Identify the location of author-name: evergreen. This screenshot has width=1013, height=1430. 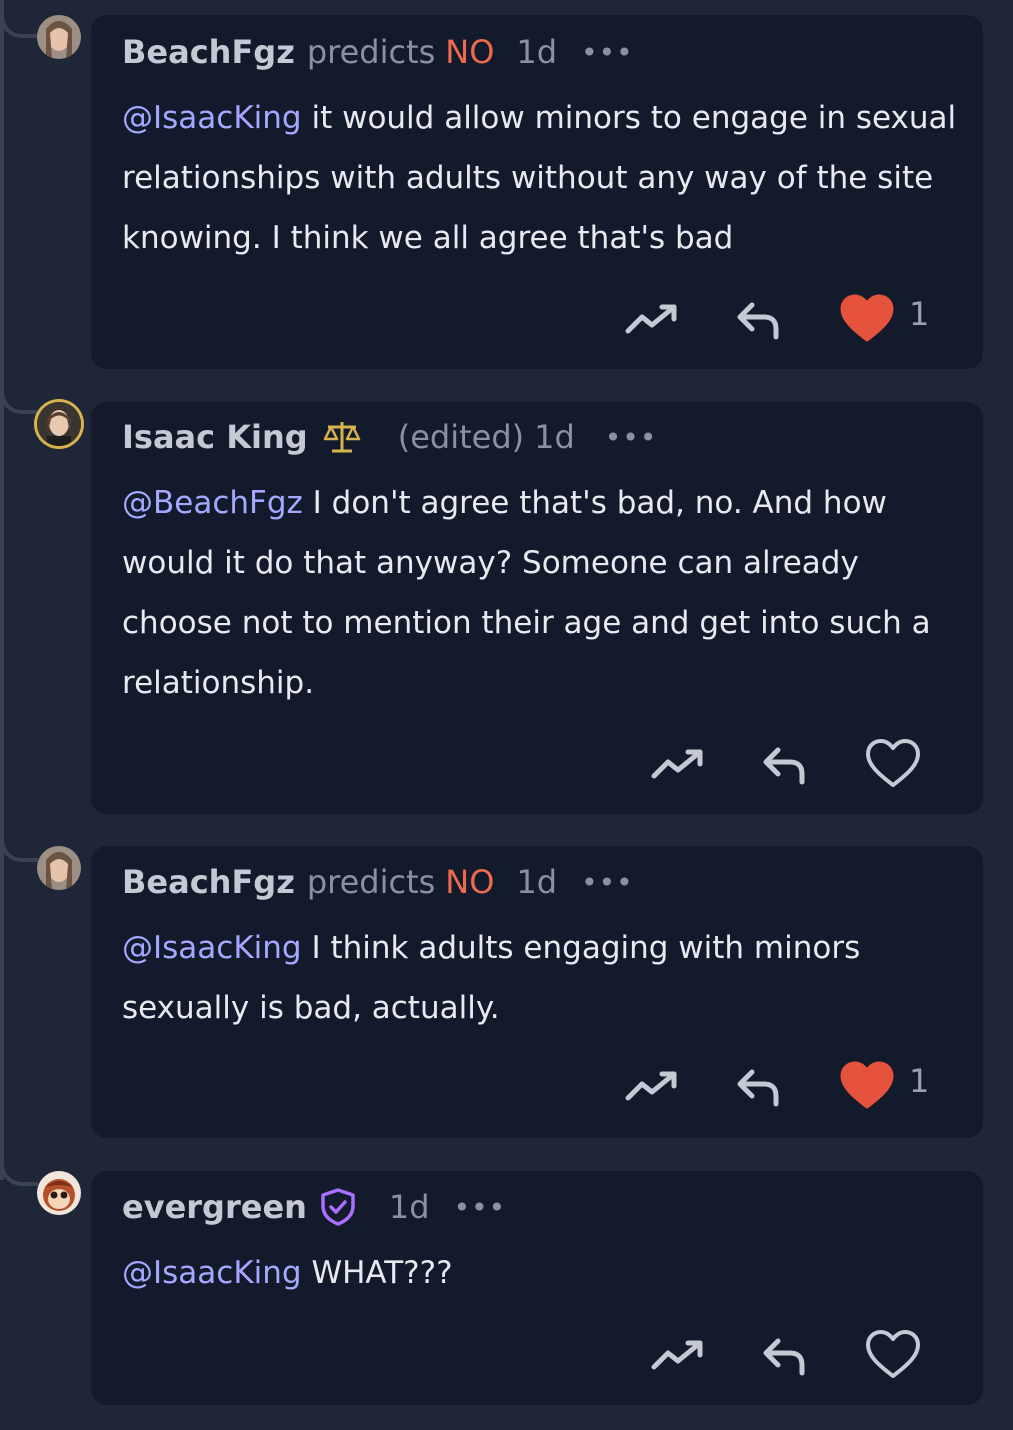
(214, 1207).